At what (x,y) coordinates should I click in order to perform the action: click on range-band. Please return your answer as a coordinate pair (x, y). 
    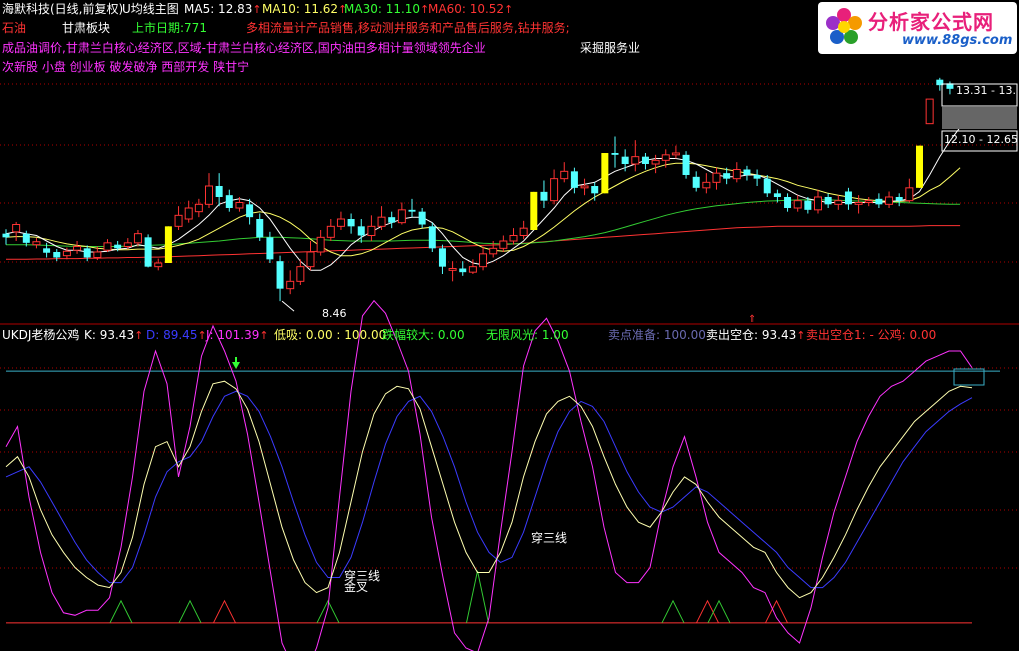
    Looking at the image, I should click on (979, 118).